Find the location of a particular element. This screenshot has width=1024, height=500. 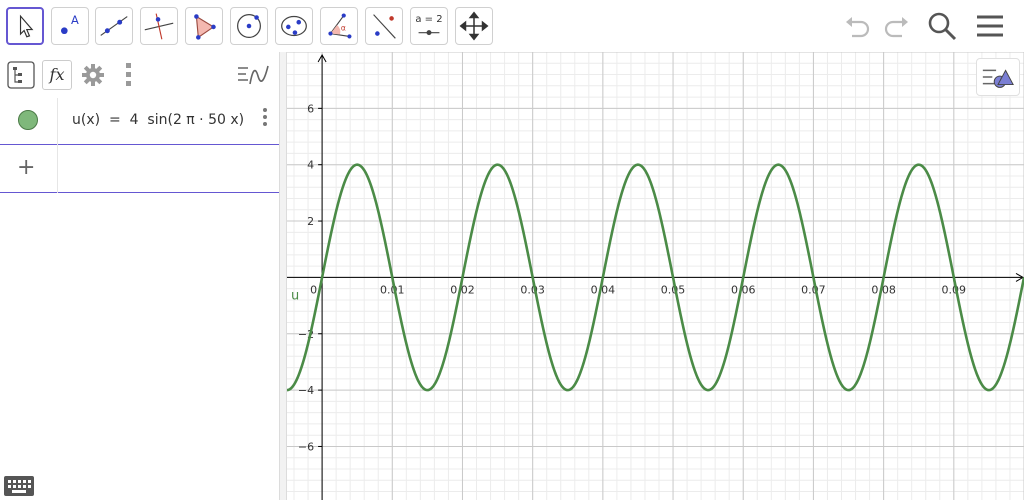

perpendicular-line-icon is located at coordinates (159, 26).